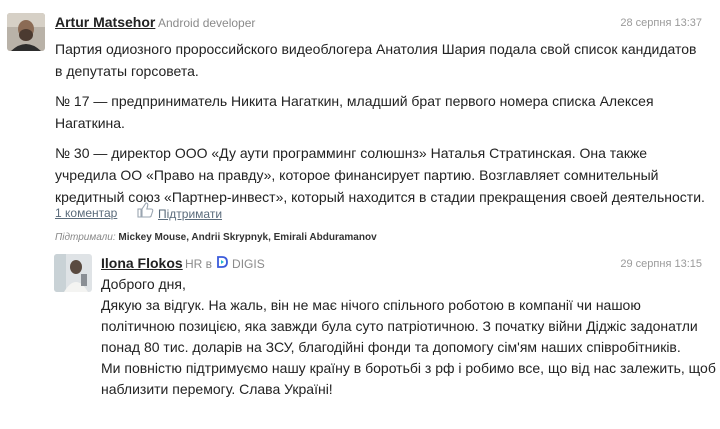 The width and height of the screenshot is (720, 429). What do you see at coordinates (661, 23) in the screenshot?
I see `comment-date: 28 серпня 13:37` at bounding box center [661, 23].